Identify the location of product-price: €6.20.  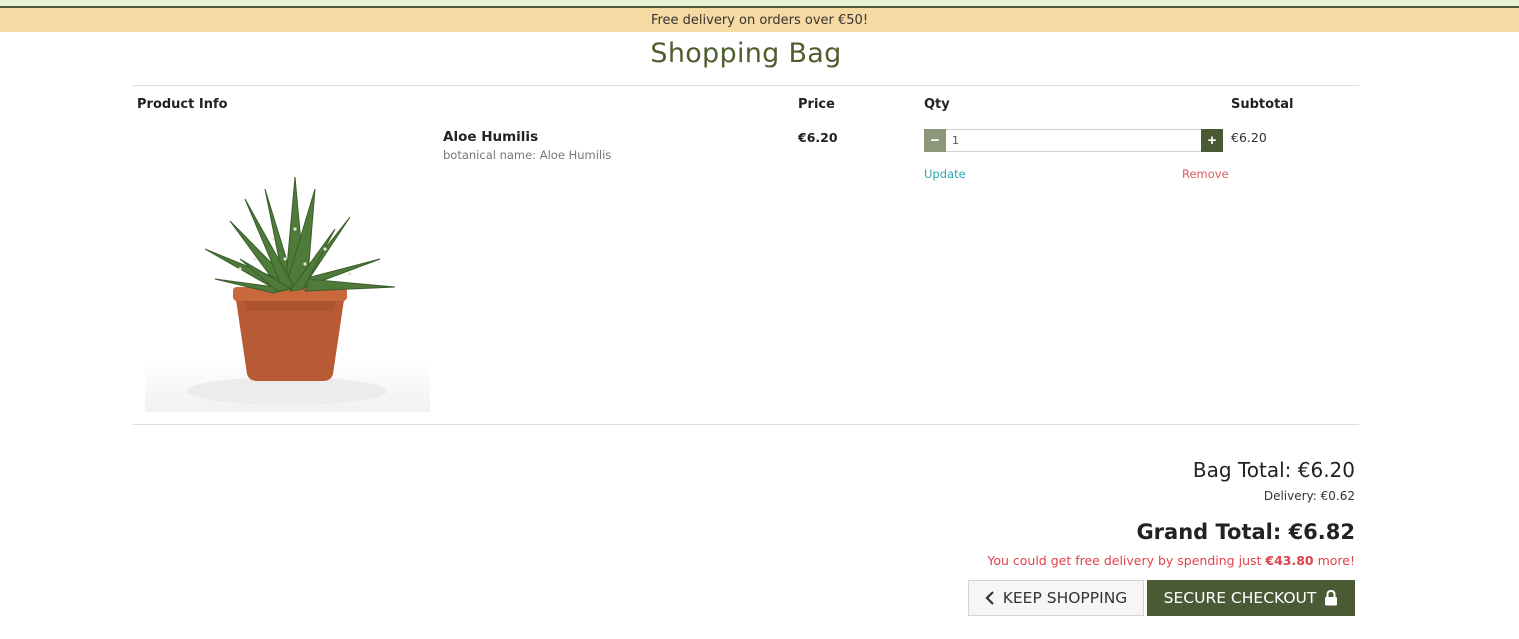
(818, 137).